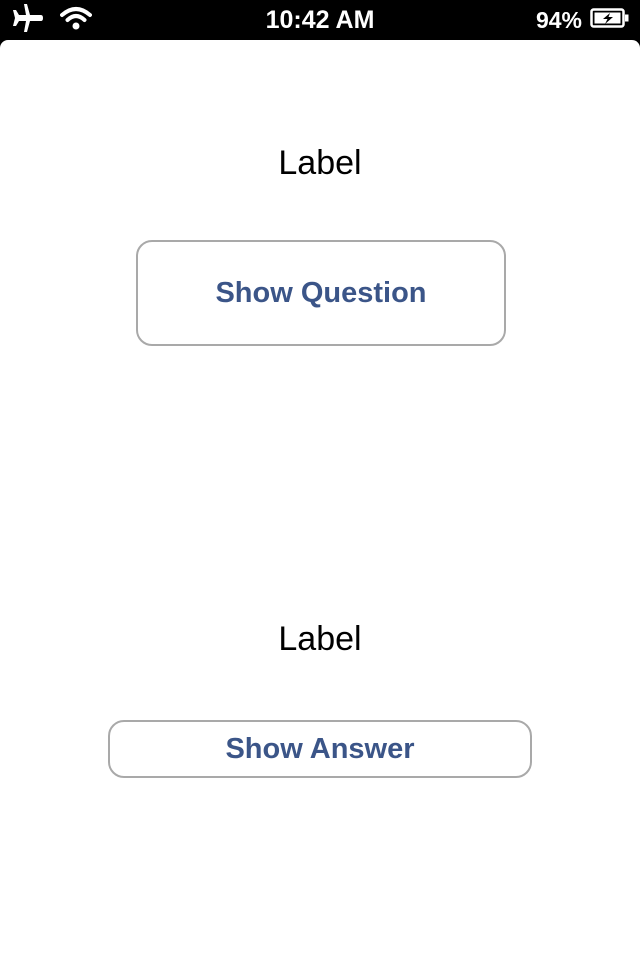 The height and width of the screenshot is (960, 640). I want to click on battery-percent: 94%, so click(558, 19).